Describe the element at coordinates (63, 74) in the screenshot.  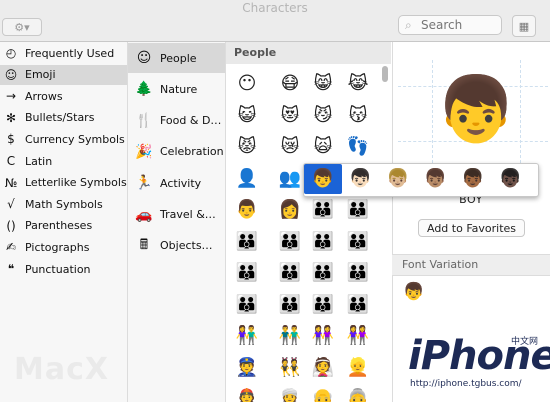
I see `category-item: ☺ Emoji` at that location.